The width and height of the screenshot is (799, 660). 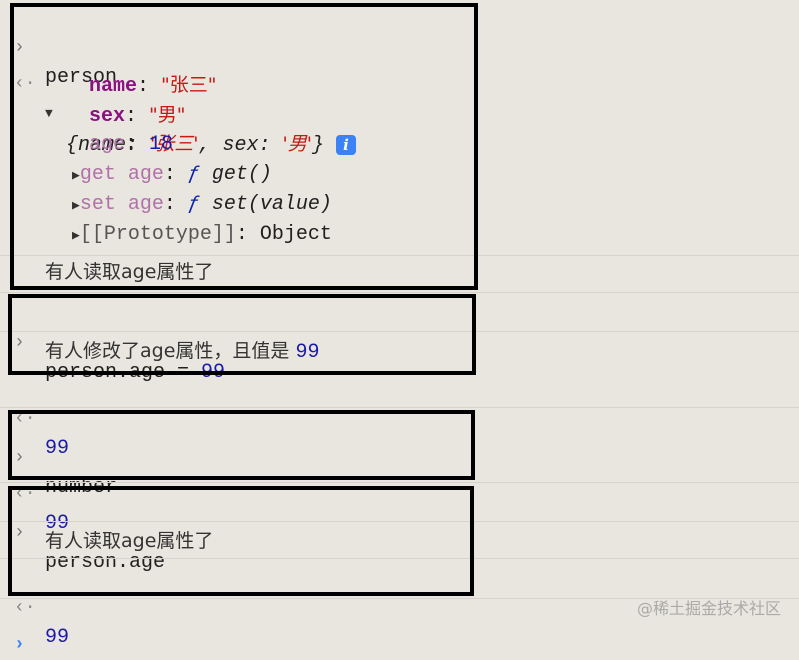 What do you see at coordinates (708, 608) in the screenshot?
I see `watermark: @稀土掘金技术社区` at bounding box center [708, 608].